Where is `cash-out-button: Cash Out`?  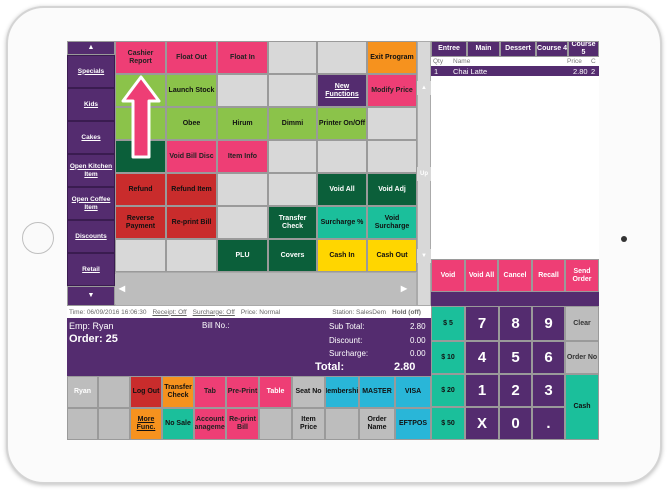
cash-out-button: Cash Out is located at coordinates (392, 255).